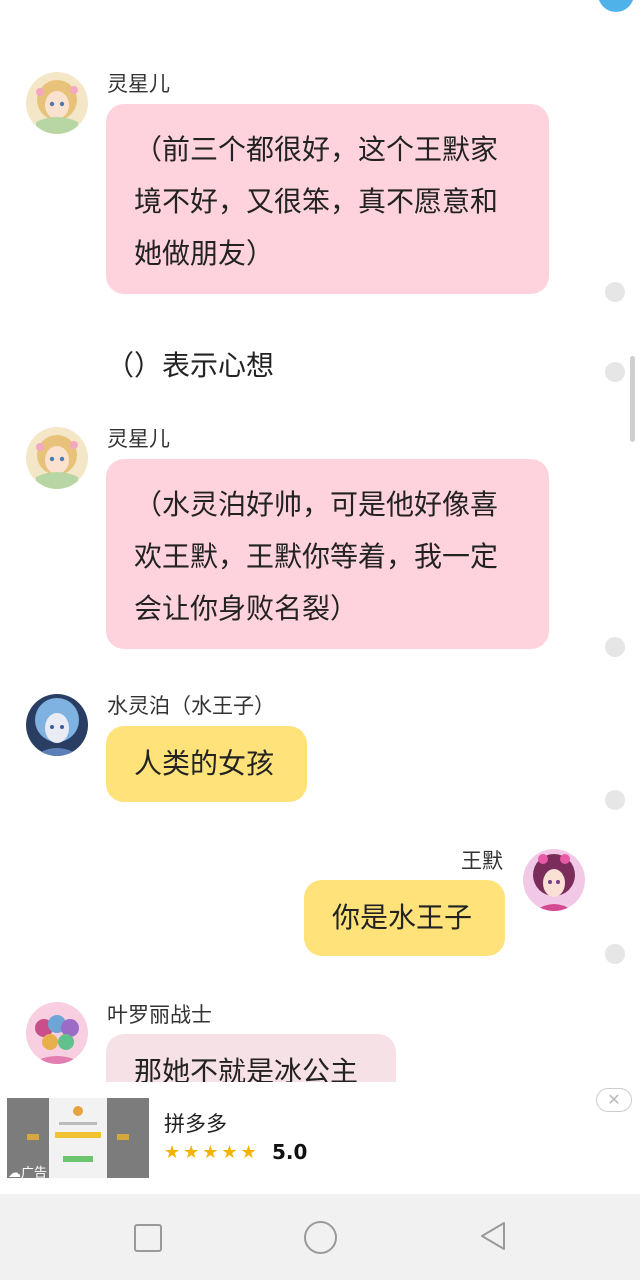 Image resolution: width=640 pixels, height=1280 pixels. I want to click on message-line: 会让你身败名裂）, so click(246, 608).